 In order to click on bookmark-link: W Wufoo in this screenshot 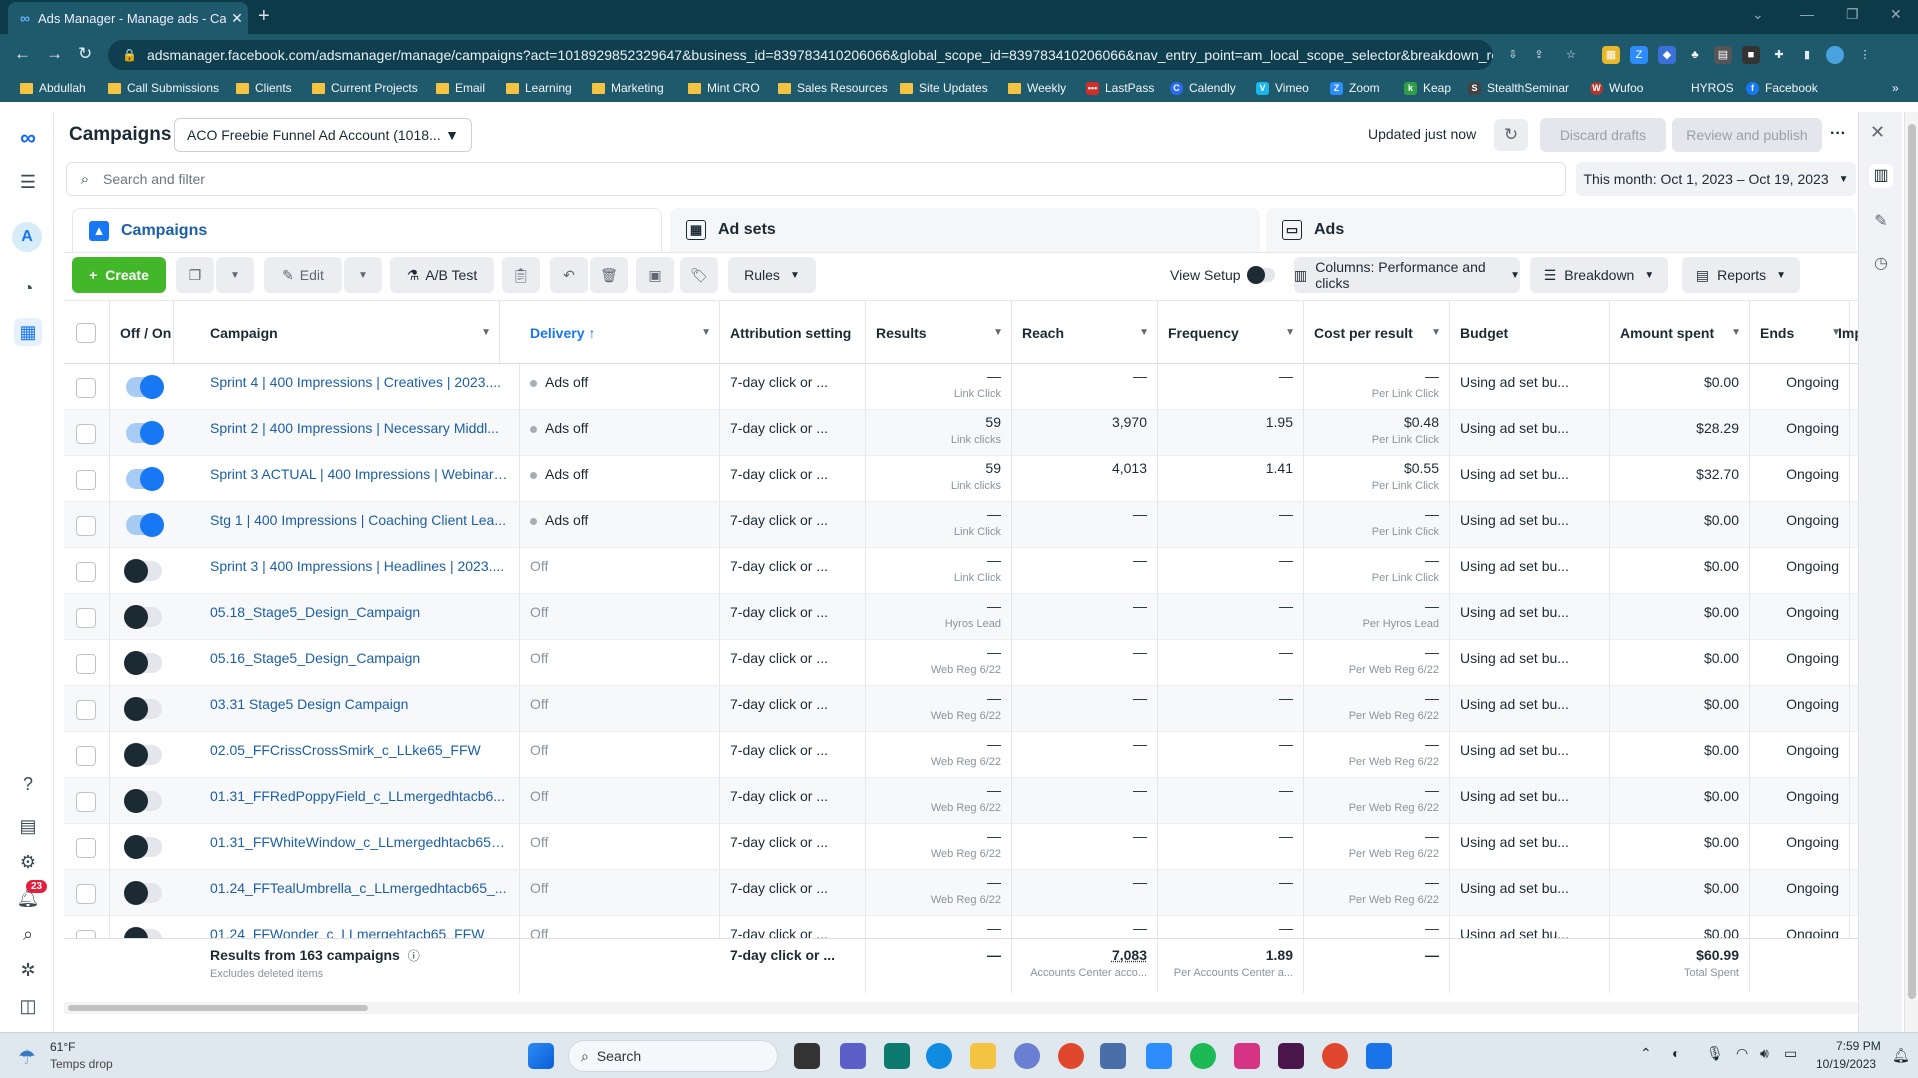, I will do `click(1616, 88)`.